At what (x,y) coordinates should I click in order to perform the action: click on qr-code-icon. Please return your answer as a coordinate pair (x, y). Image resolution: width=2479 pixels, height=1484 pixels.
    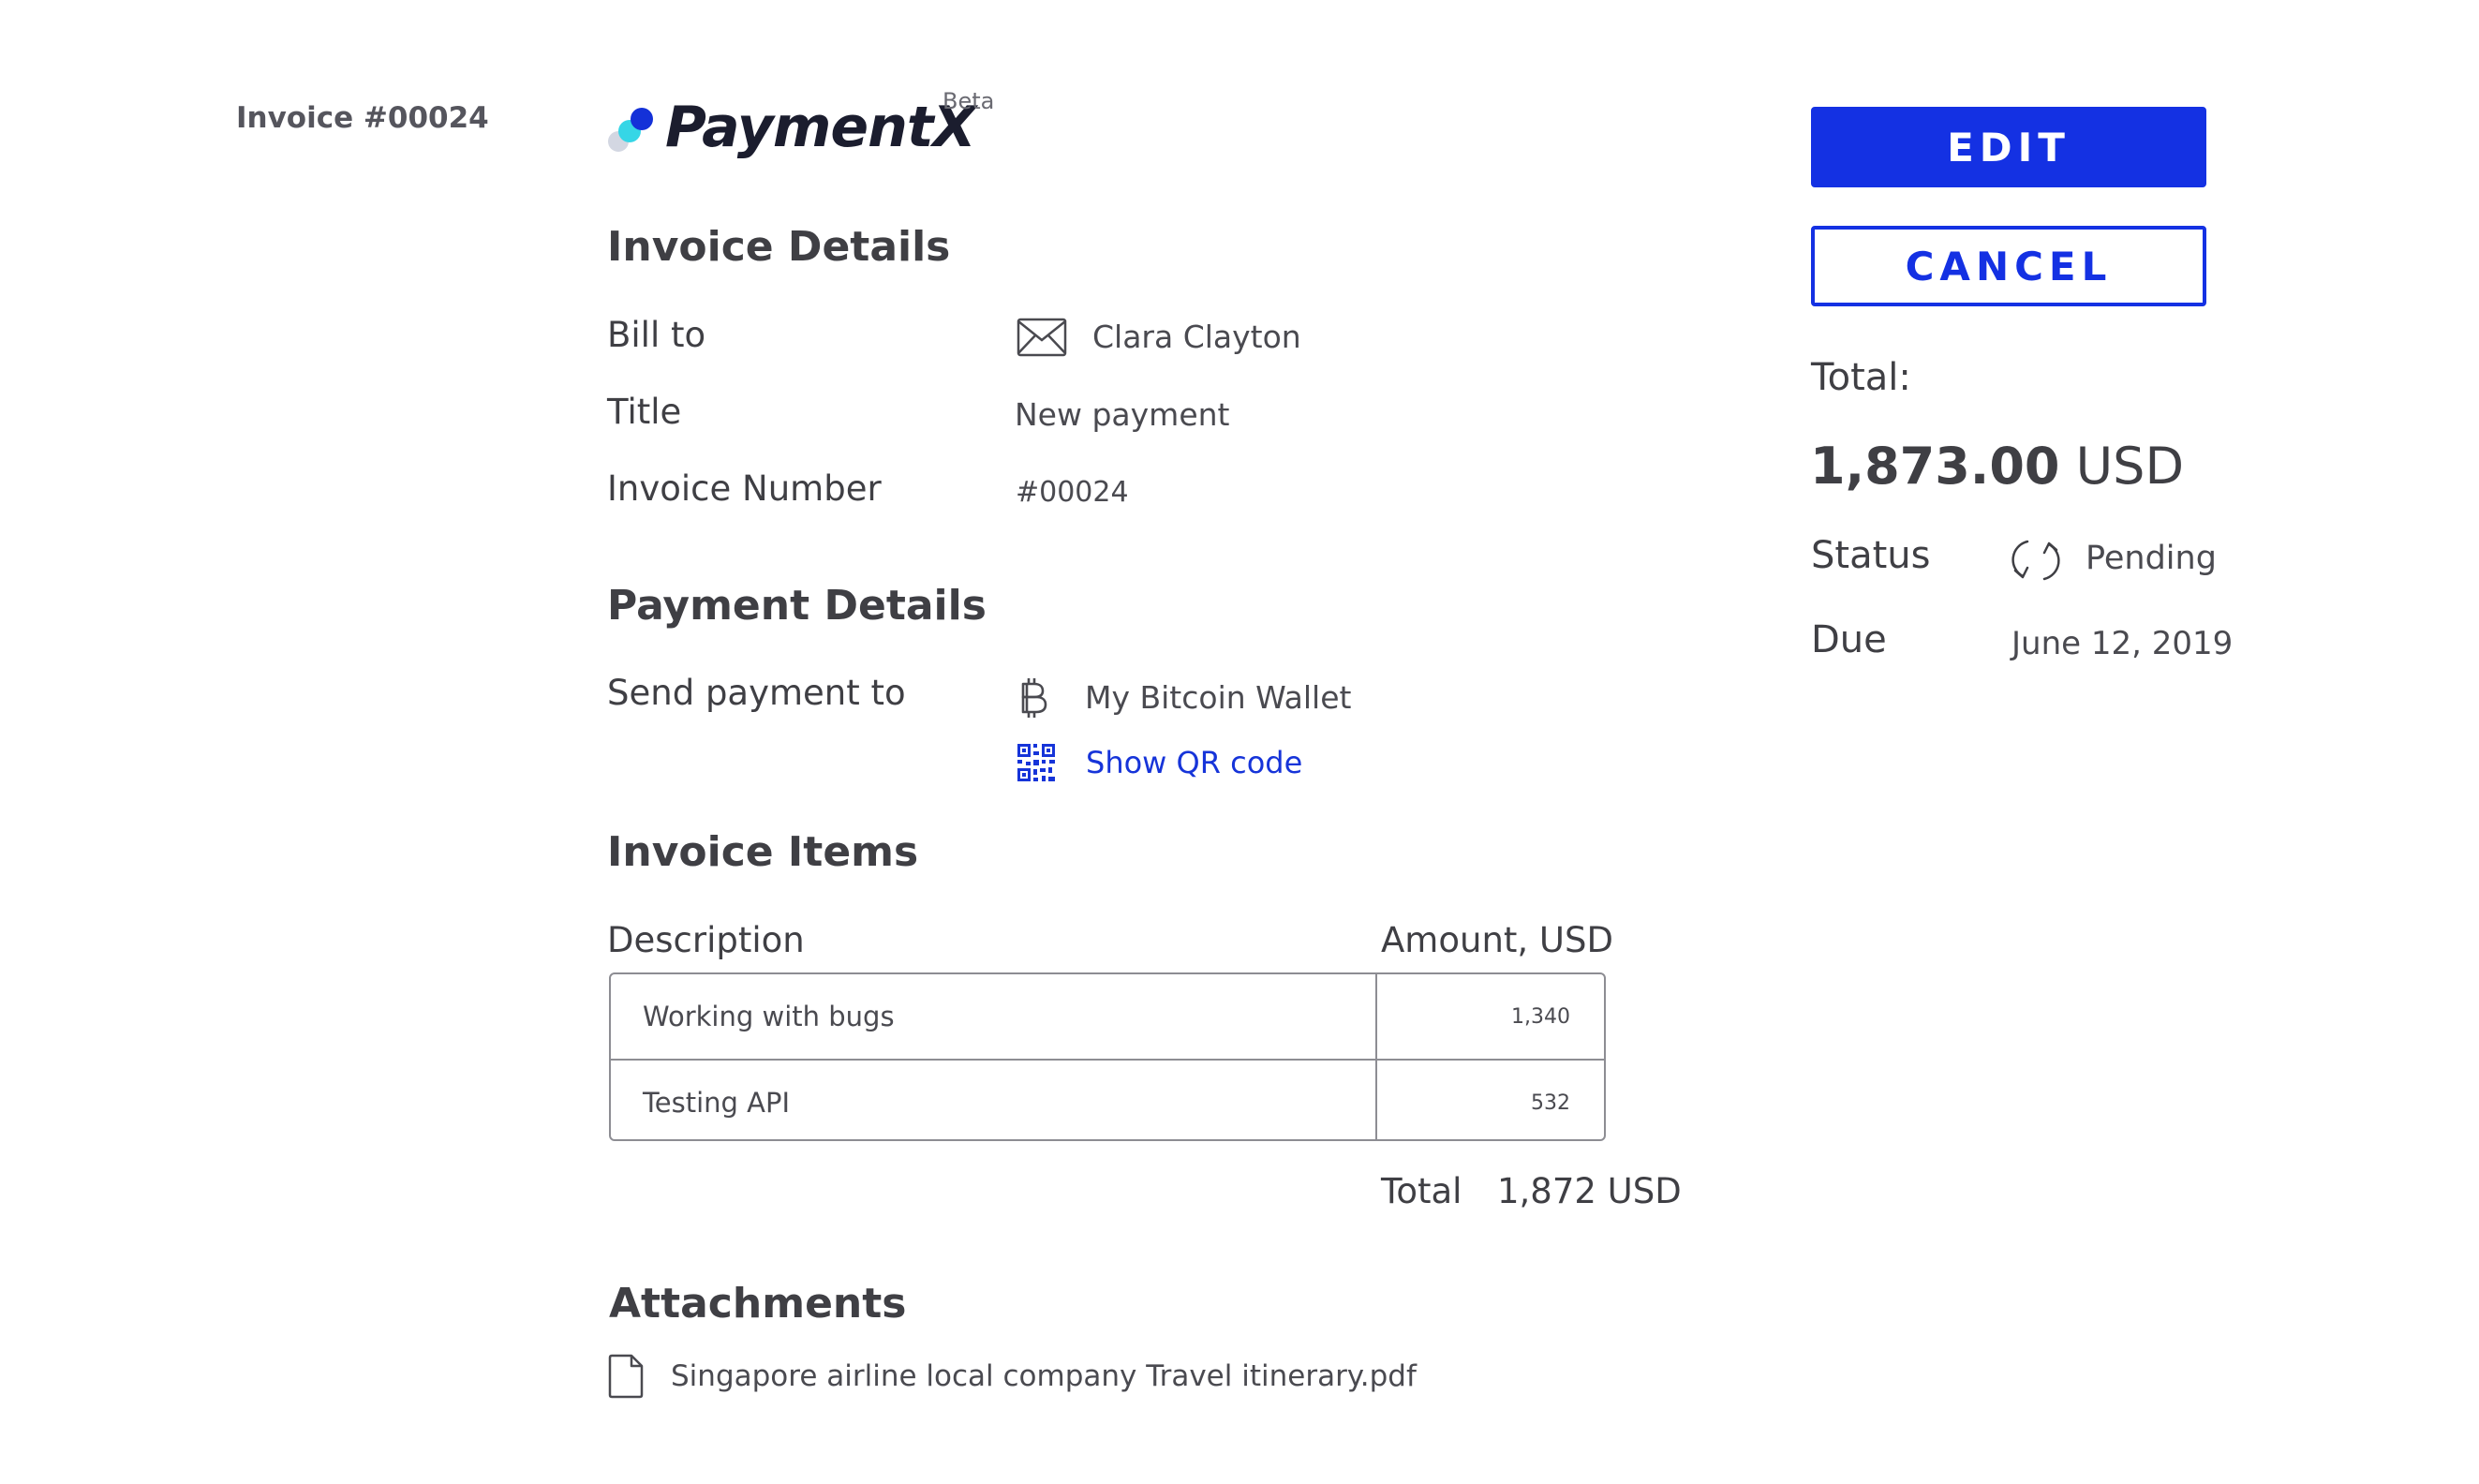
    Looking at the image, I should click on (1036, 764).